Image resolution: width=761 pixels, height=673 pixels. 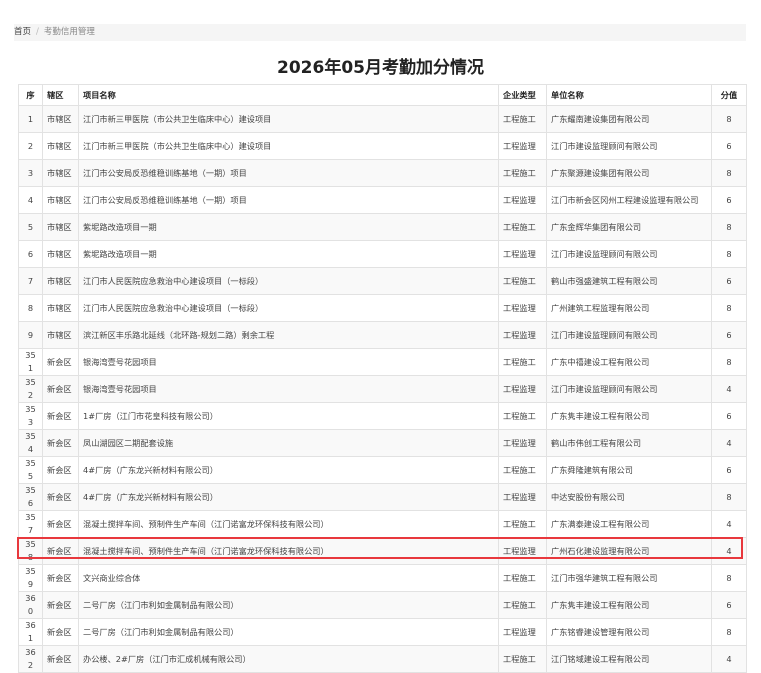 I want to click on cell-seq: 4, so click(x=30, y=200).